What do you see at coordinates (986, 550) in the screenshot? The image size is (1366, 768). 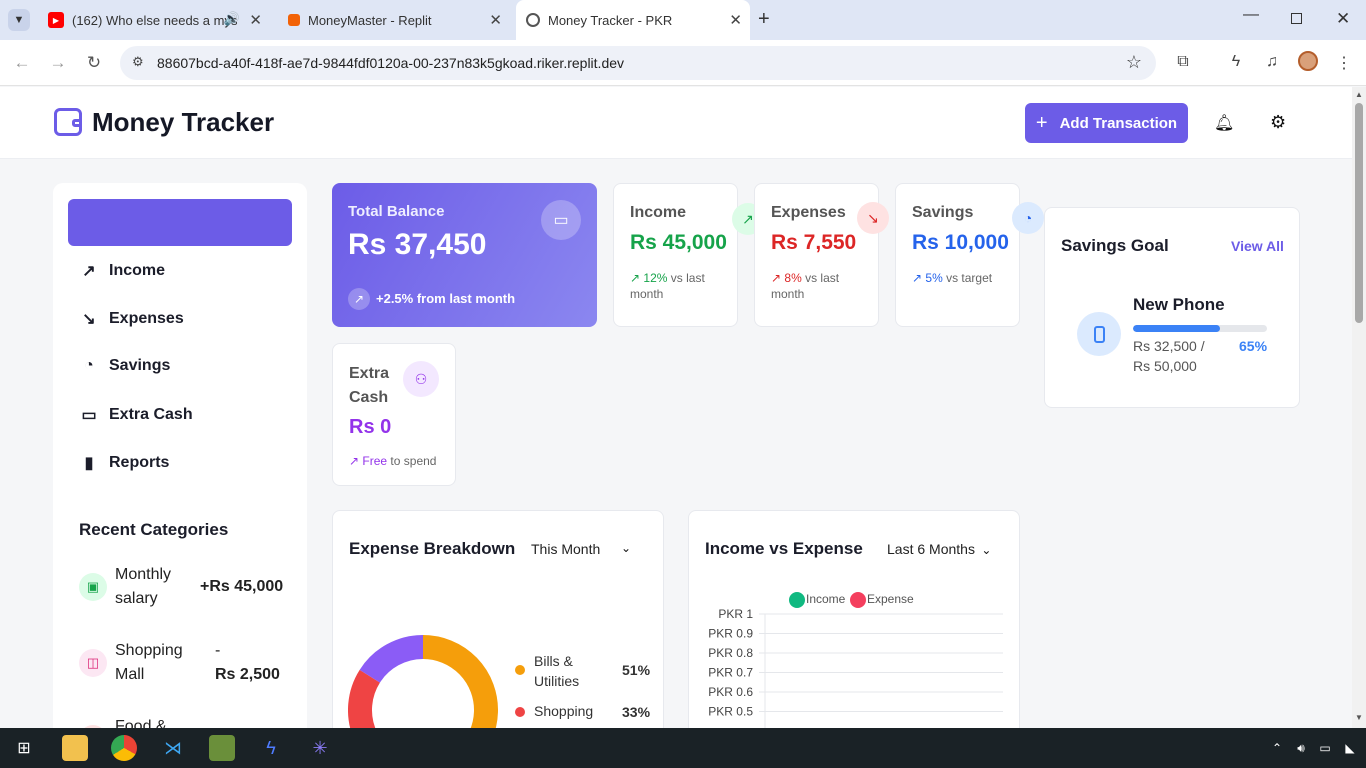 I see `chevron-down-icon: ⌄` at bounding box center [986, 550].